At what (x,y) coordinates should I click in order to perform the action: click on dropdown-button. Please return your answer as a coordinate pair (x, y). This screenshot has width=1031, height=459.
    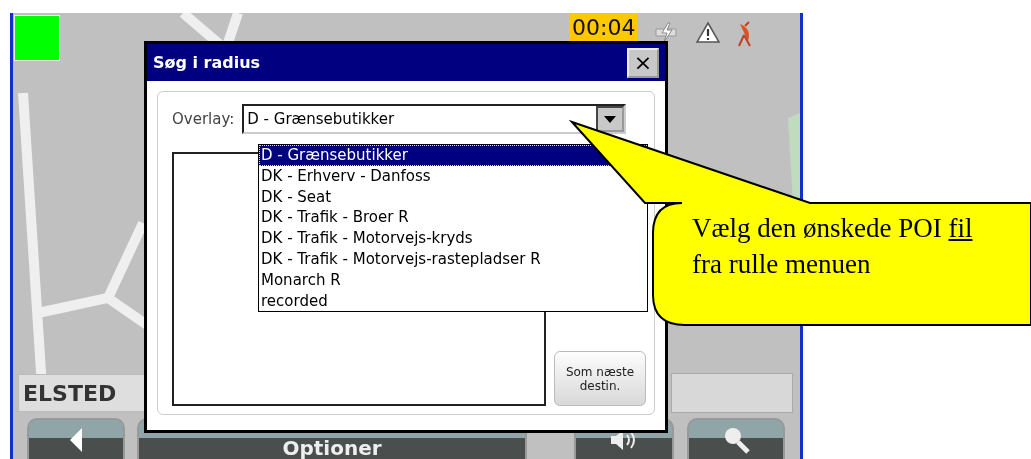
    Looking at the image, I should click on (610, 119).